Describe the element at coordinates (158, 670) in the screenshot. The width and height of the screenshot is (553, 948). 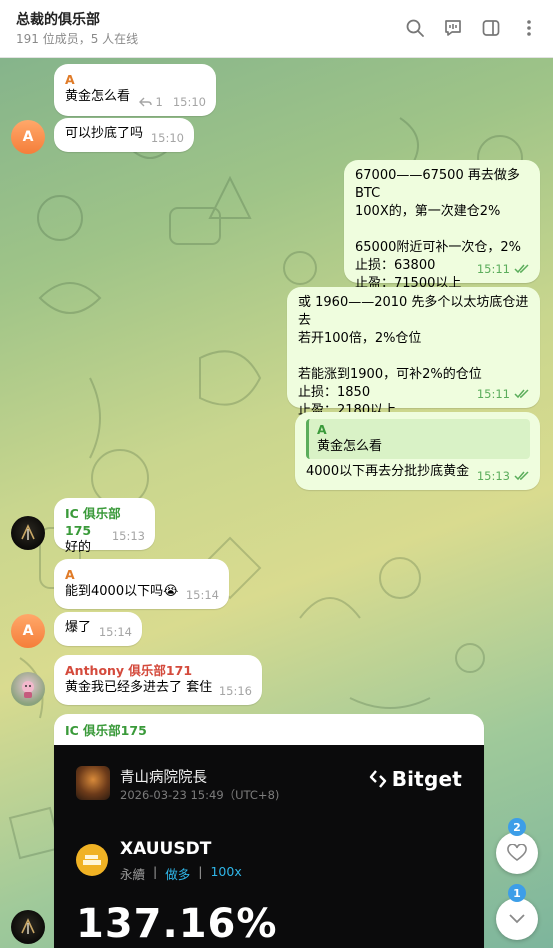
I see `sender-name: Anthony 俱乐部171` at that location.